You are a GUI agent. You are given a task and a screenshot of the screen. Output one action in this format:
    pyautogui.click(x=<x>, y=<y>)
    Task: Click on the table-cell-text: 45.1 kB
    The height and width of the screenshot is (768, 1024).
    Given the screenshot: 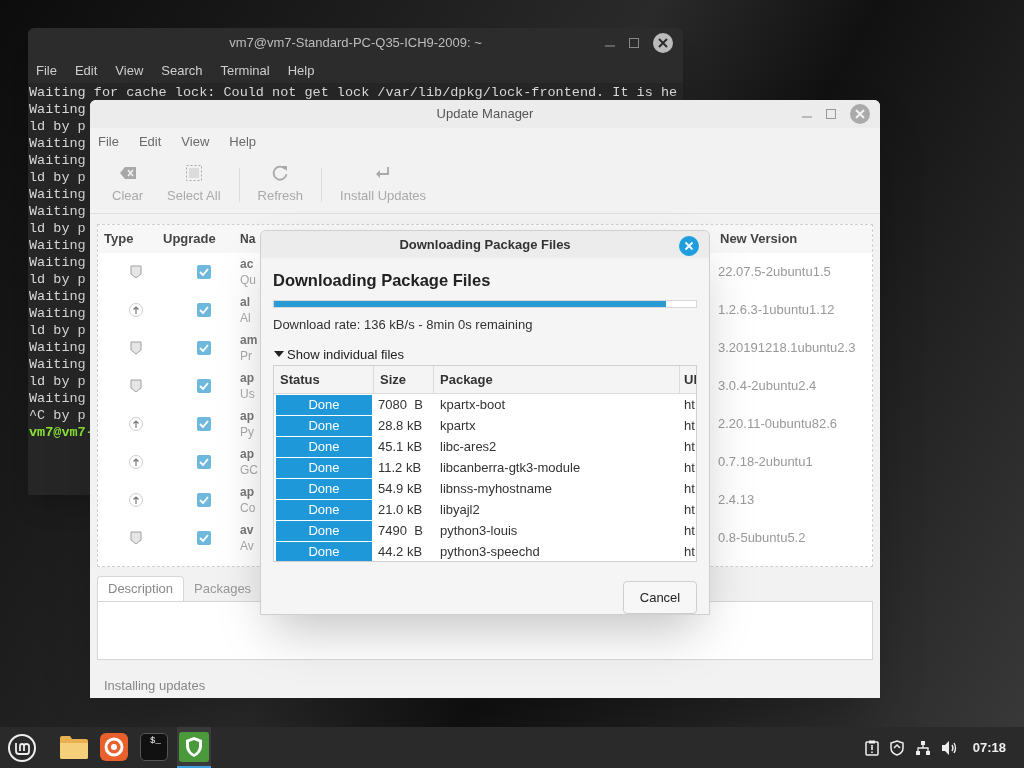 What is the action you would take?
    pyautogui.click(x=400, y=446)
    